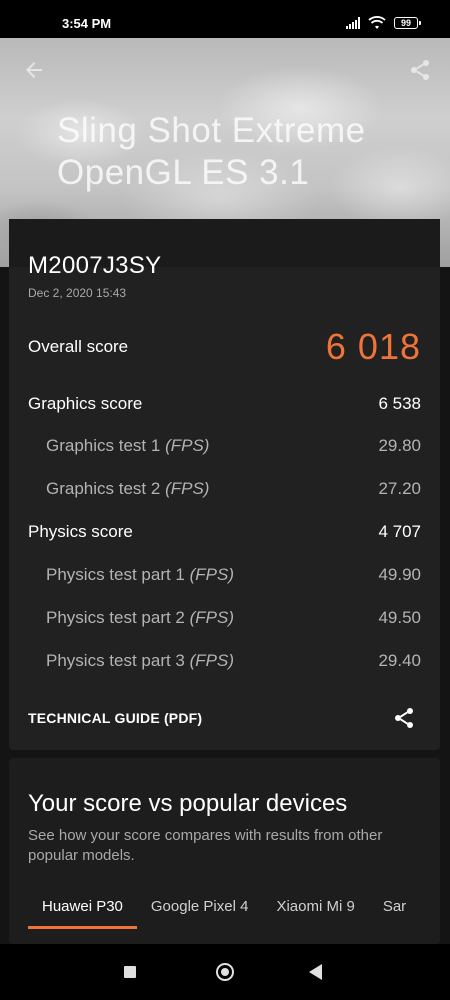 This screenshot has height=1000, width=450. I want to click on wifi-icon, so click(377, 22).